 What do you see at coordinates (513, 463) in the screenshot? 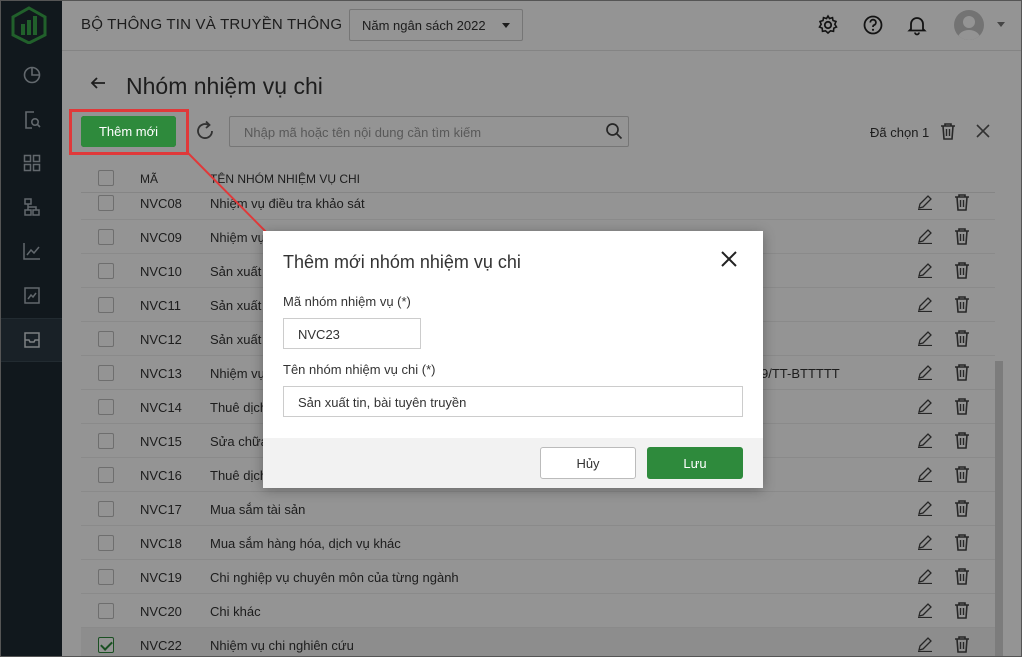
I see `dialog-footer: Hủy Lưu` at bounding box center [513, 463].